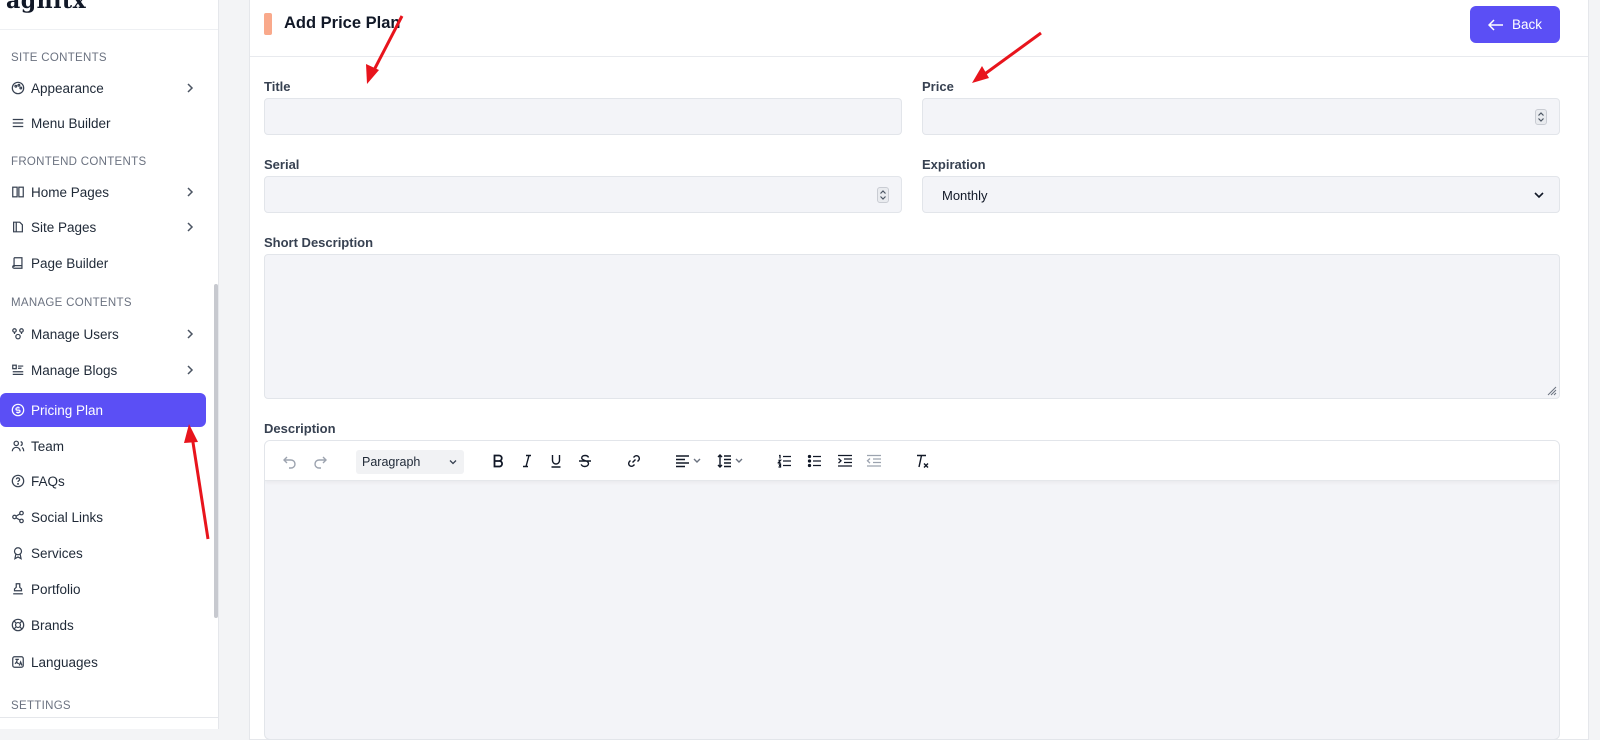 The height and width of the screenshot is (740, 1600). Describe the element at coordinates (1241, 116) in the screenshot. I see `price-input` at that location.